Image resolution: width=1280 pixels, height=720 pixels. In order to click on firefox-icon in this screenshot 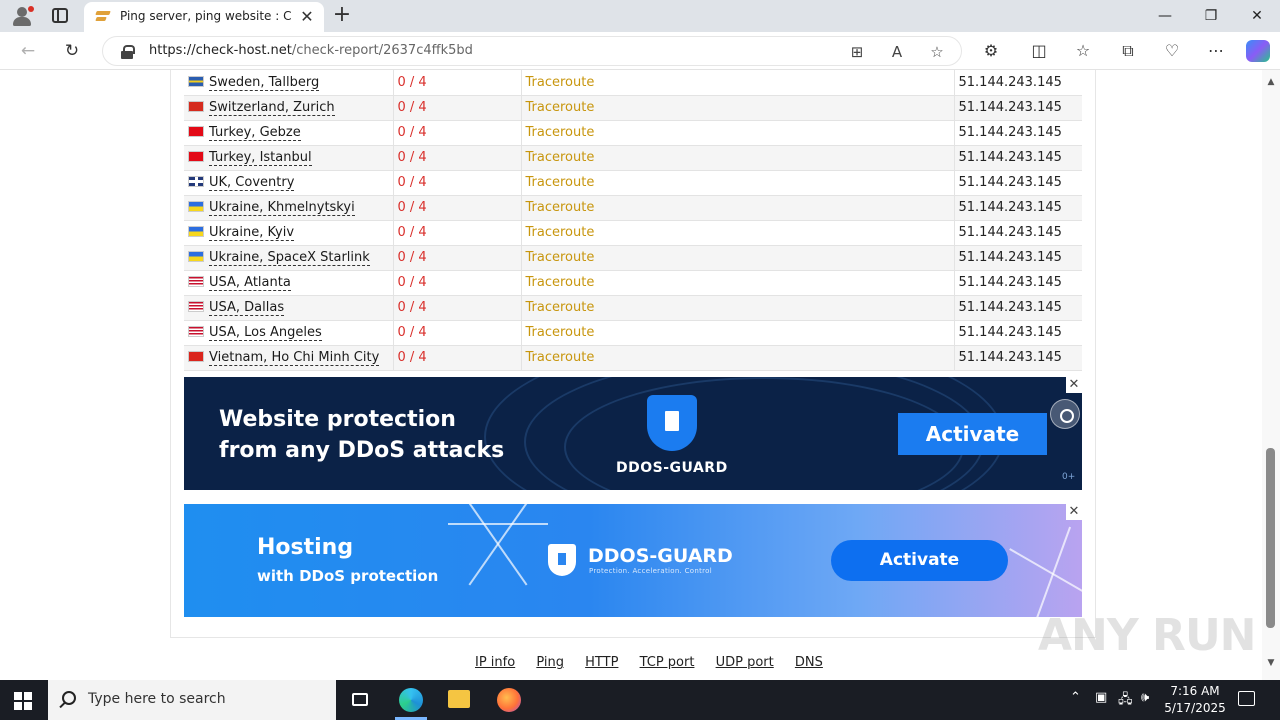, I will do `click(508, 700)`.